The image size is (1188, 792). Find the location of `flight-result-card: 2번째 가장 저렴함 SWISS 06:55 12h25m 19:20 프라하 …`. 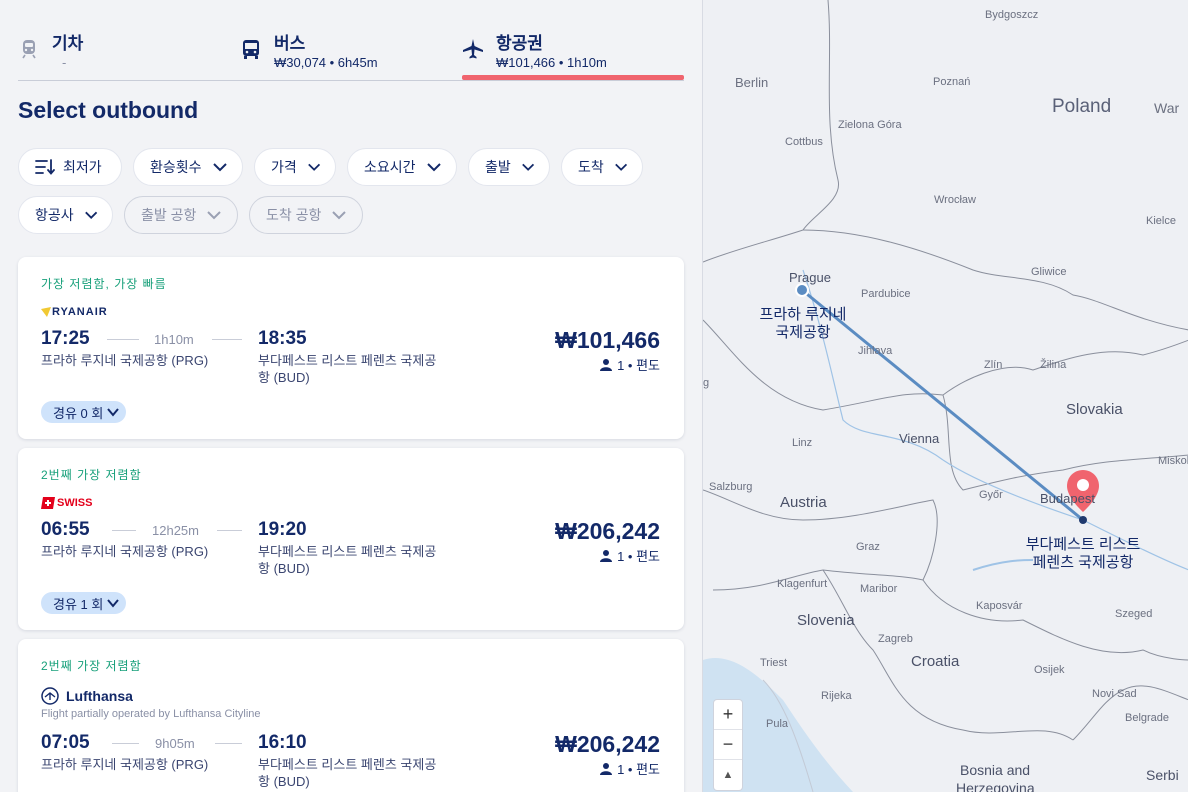

flight-result-card: 2번째 가장 저렴함 SWISS 06:55 12h25m 19:20 프라하 … is located at coordinates (351, 539).